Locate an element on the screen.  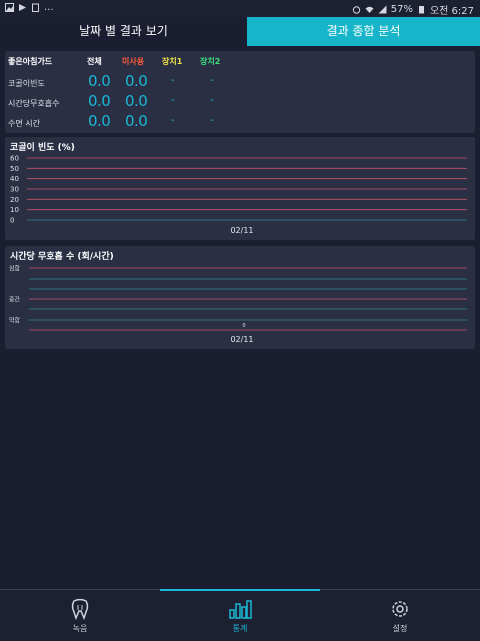
snore-chart-plot: 60 50 40 30 20 10 0 02/11 is located at coordinates (238, 195).